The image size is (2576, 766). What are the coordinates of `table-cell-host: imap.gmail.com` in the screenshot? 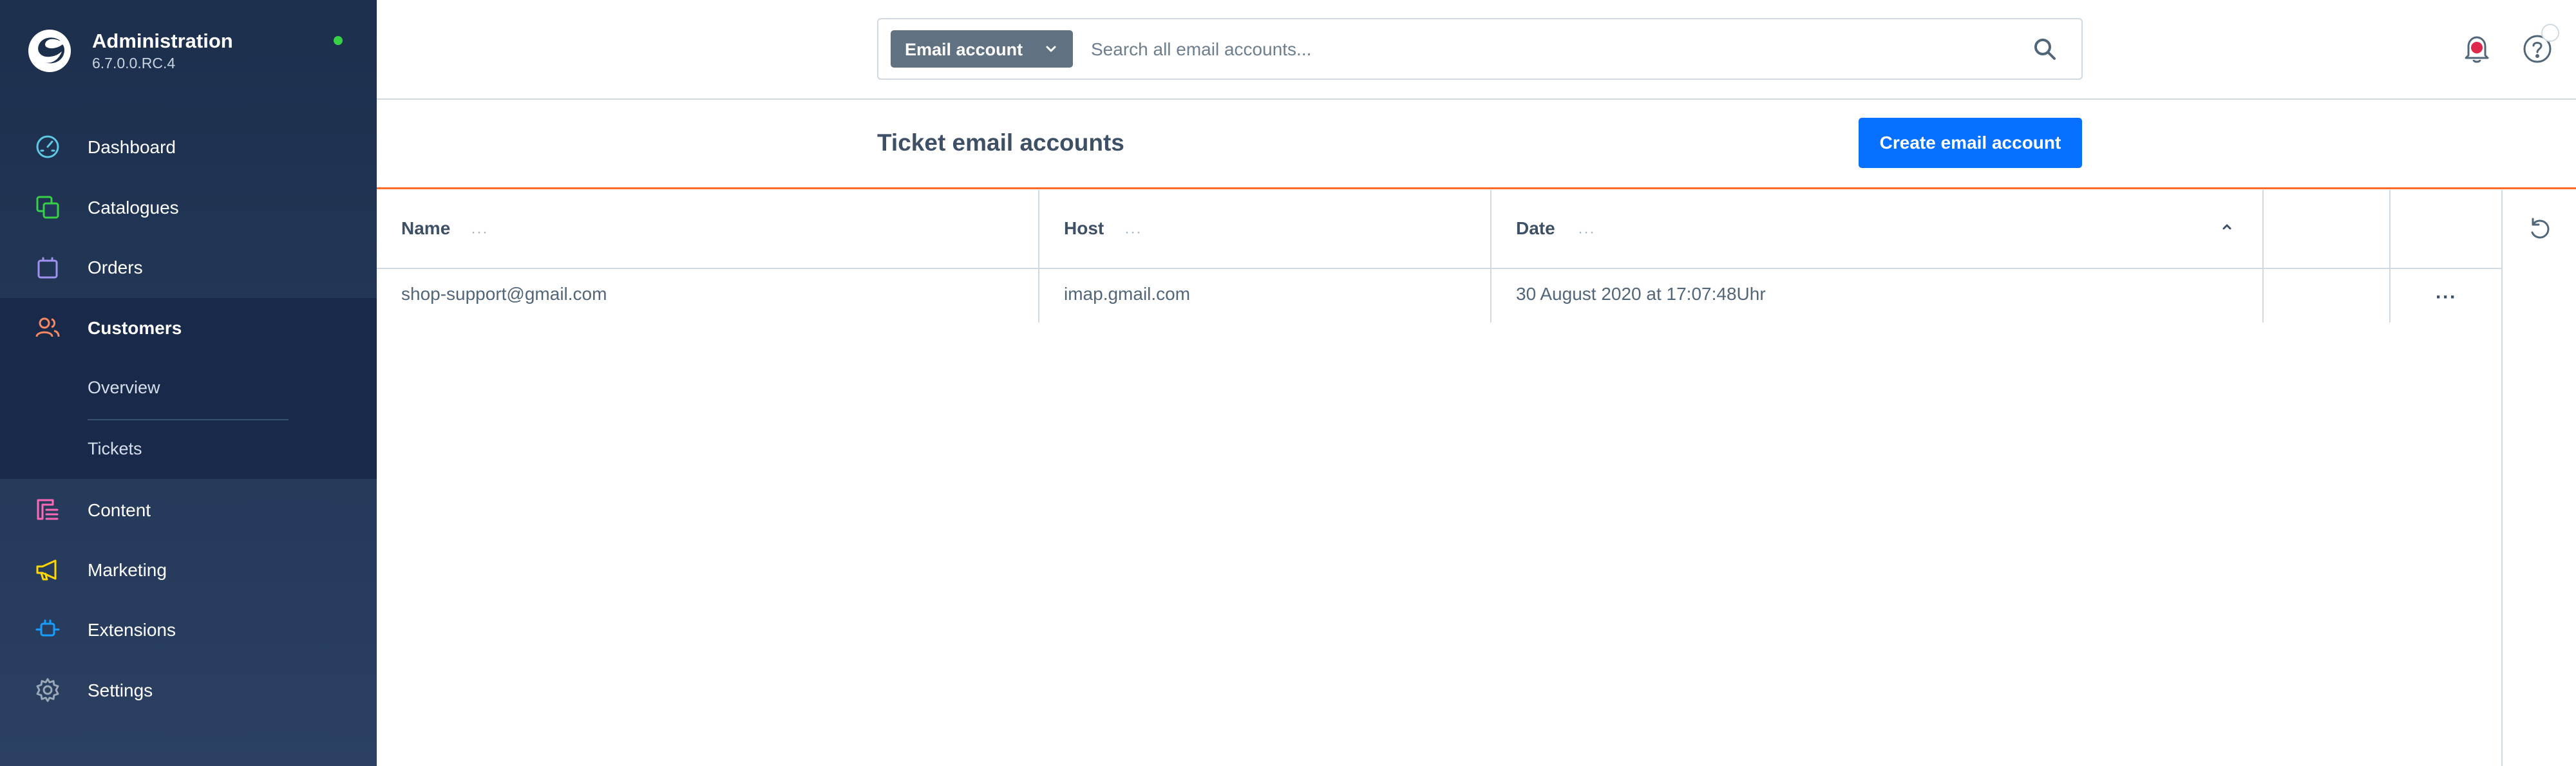 It's located at (1265, 296).